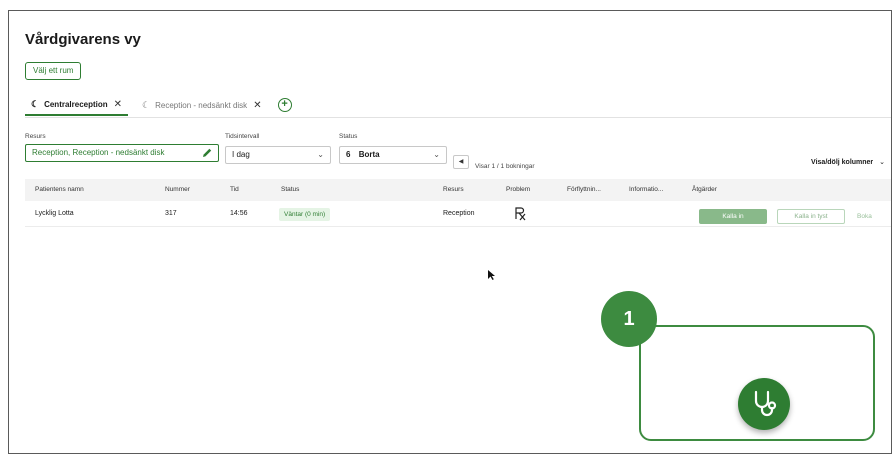  Describe the element at coordinates (53, 71) in the screenshot. I see `select-room-button: Välj ett rum` at that location.